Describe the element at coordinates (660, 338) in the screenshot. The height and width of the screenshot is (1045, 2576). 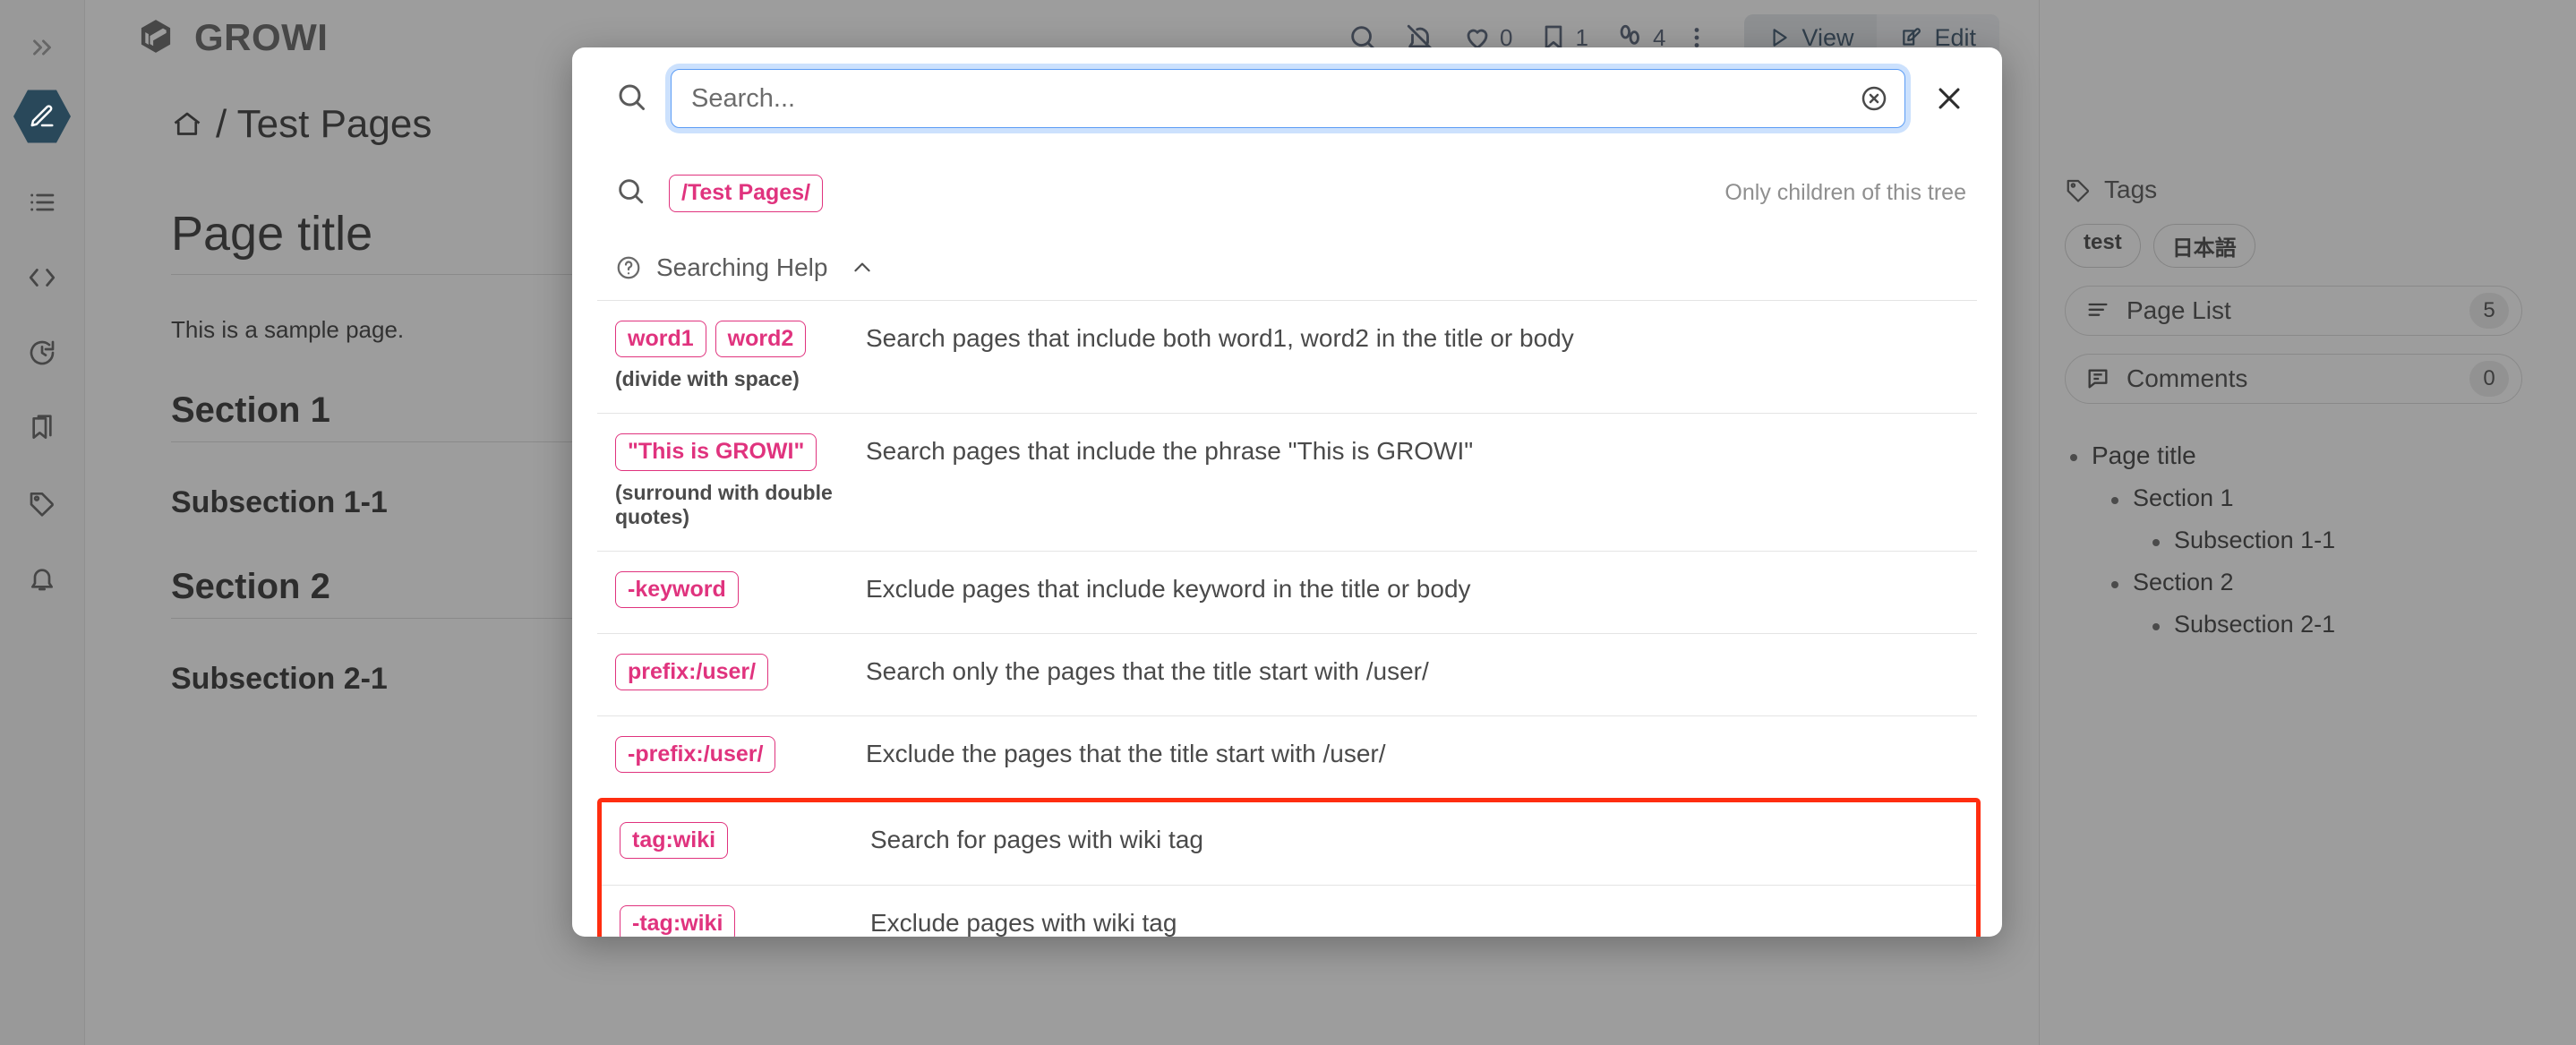
I see `syntax-badge: word1` at that location.